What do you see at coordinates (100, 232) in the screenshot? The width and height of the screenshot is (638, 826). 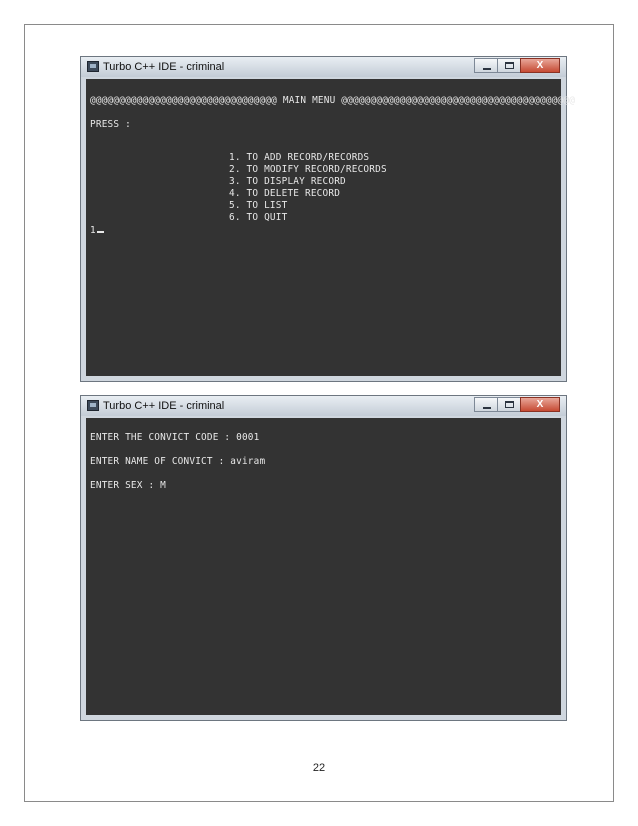 I see `text-cursor` at bounding box center [100, 232].